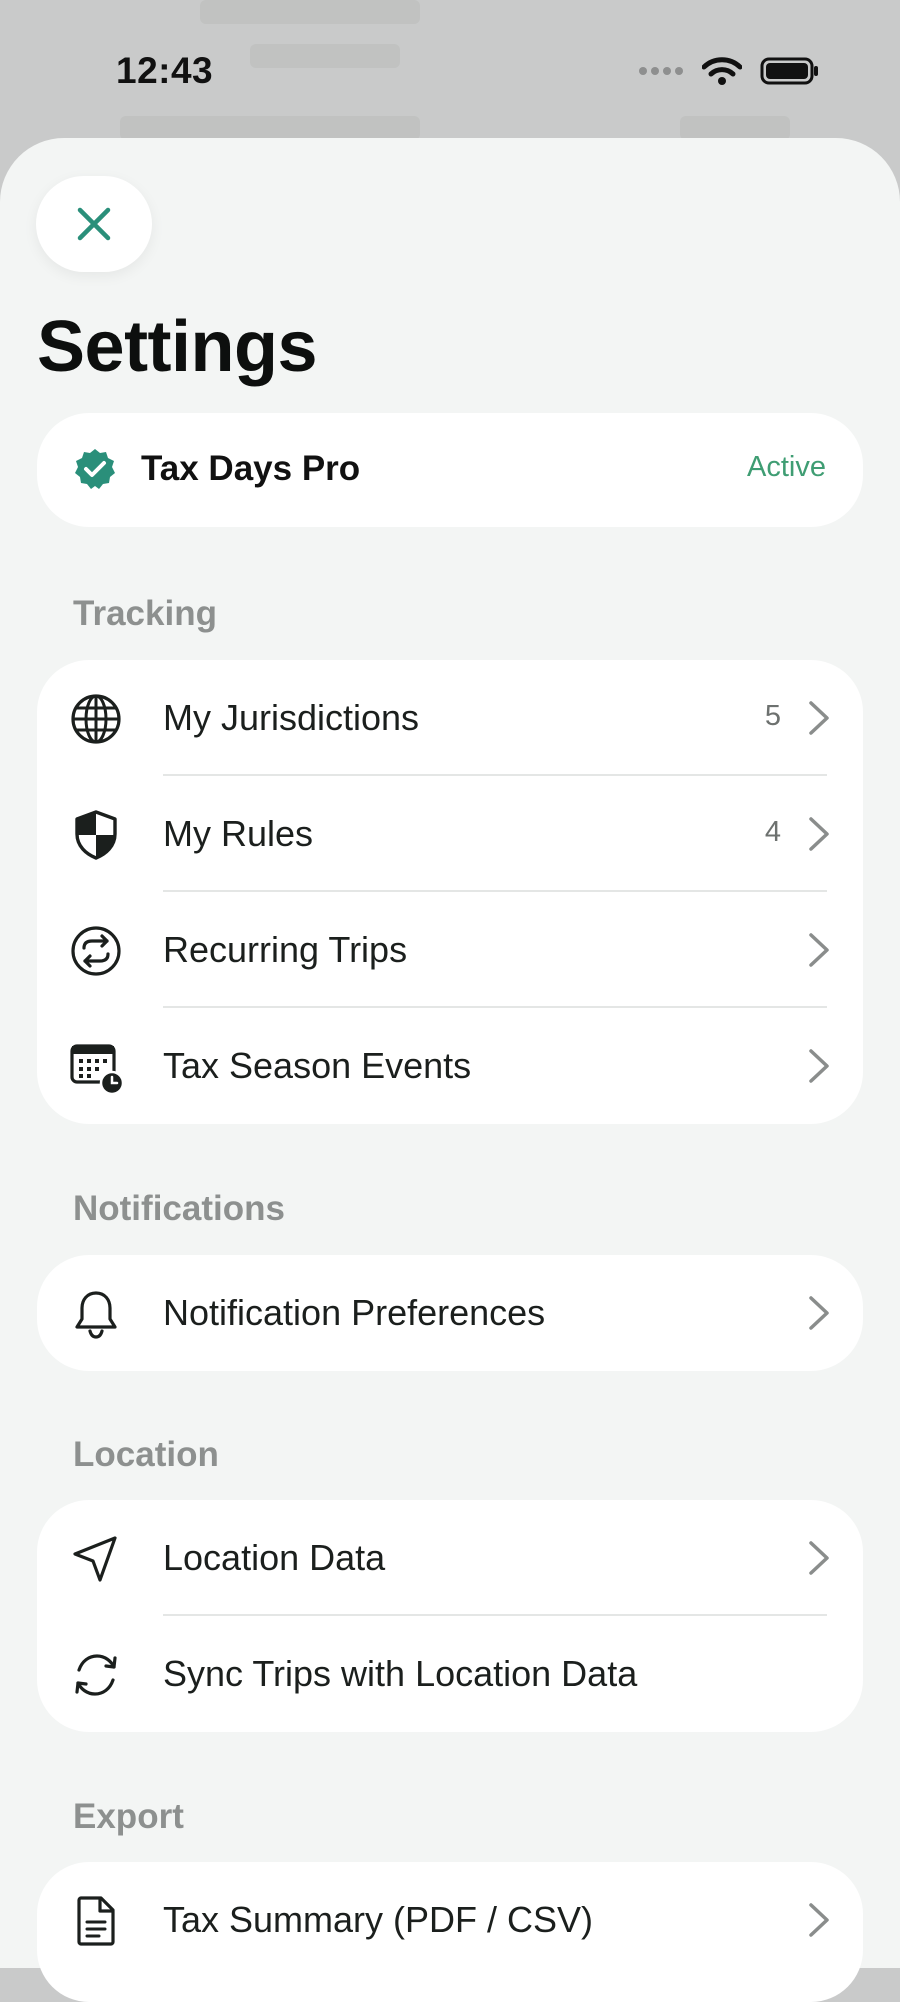  I want to click on close-icon, so click(94, 224).